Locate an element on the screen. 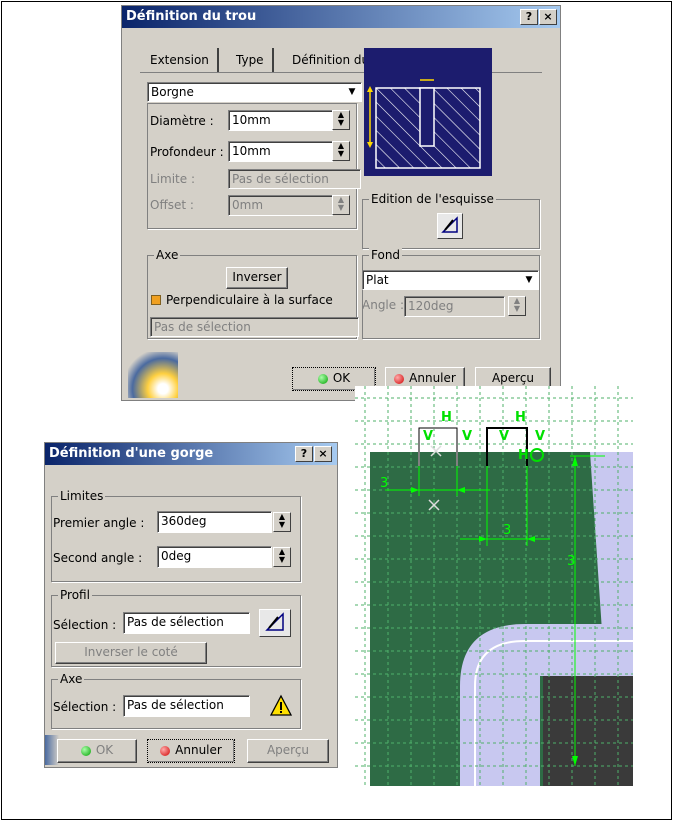  constraint-hc-right: H is located at coordinates (523, 455).